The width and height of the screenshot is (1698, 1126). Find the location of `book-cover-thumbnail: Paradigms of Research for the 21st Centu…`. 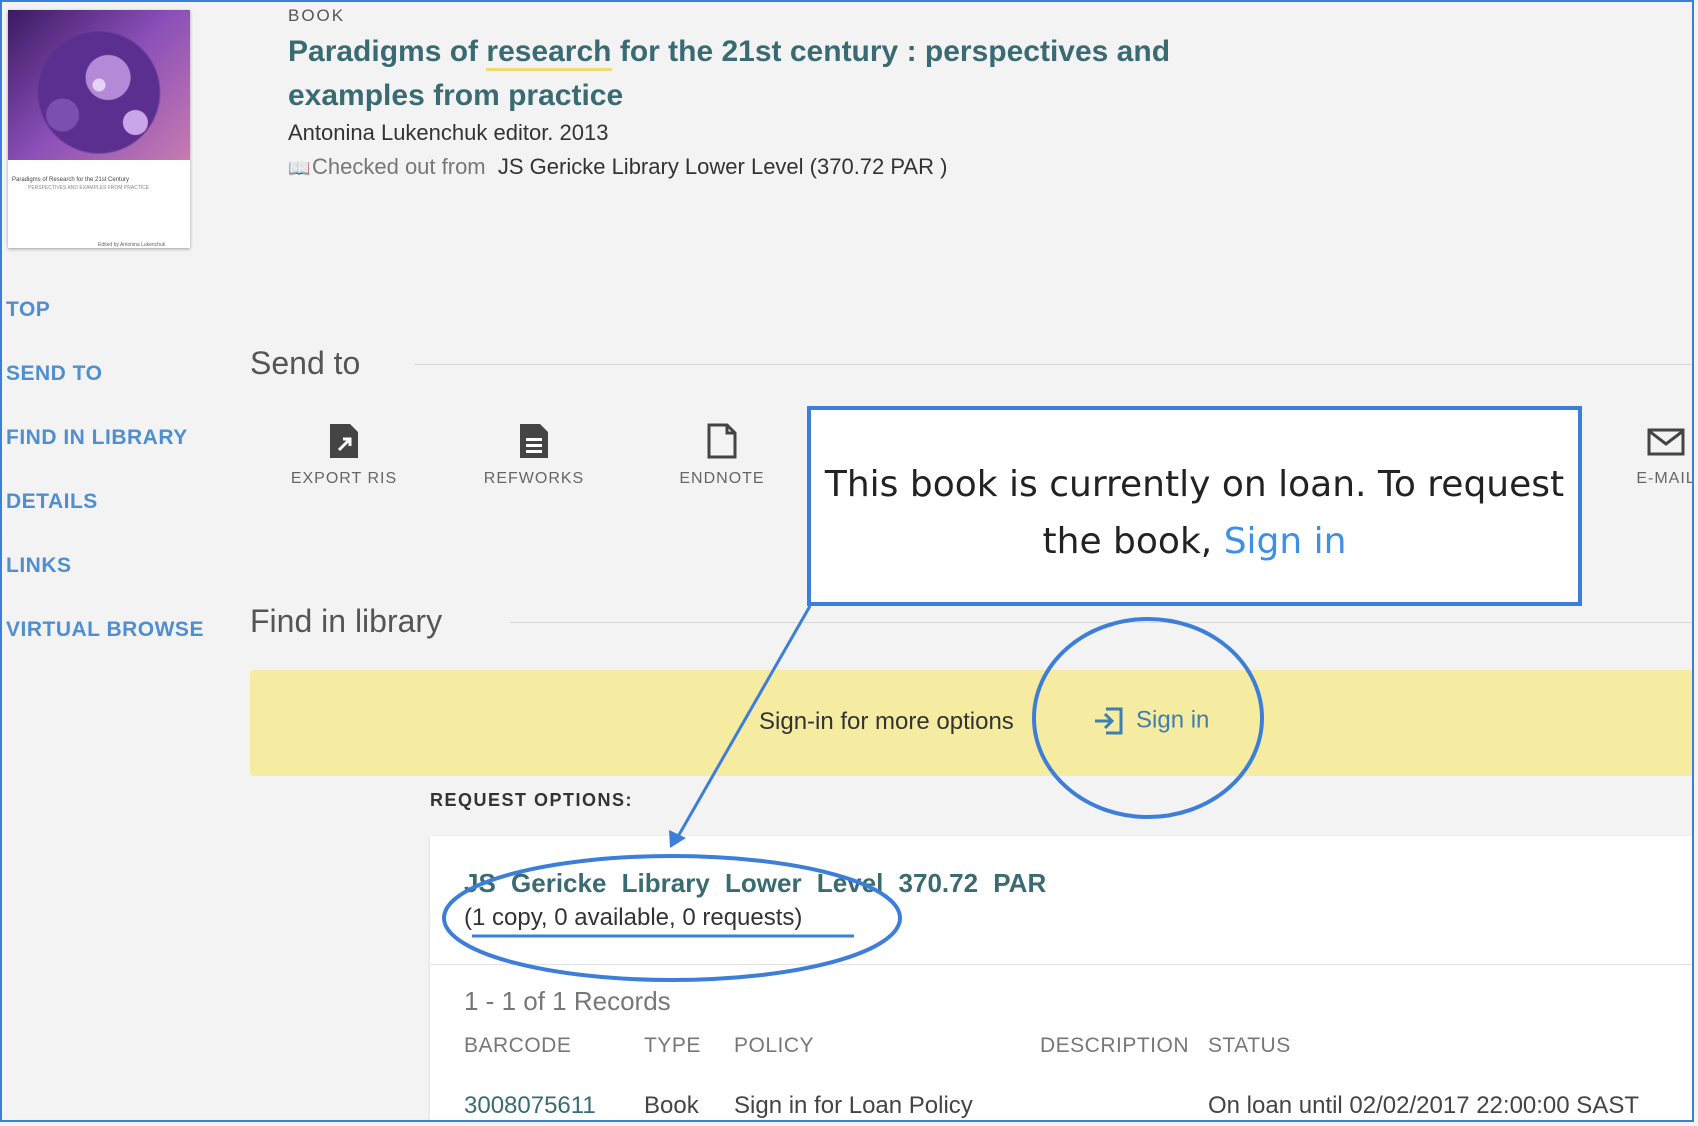

book-cover-thumbnail: Paradigms of Research for the 21st Centu… is located at coordinates (99, 129).